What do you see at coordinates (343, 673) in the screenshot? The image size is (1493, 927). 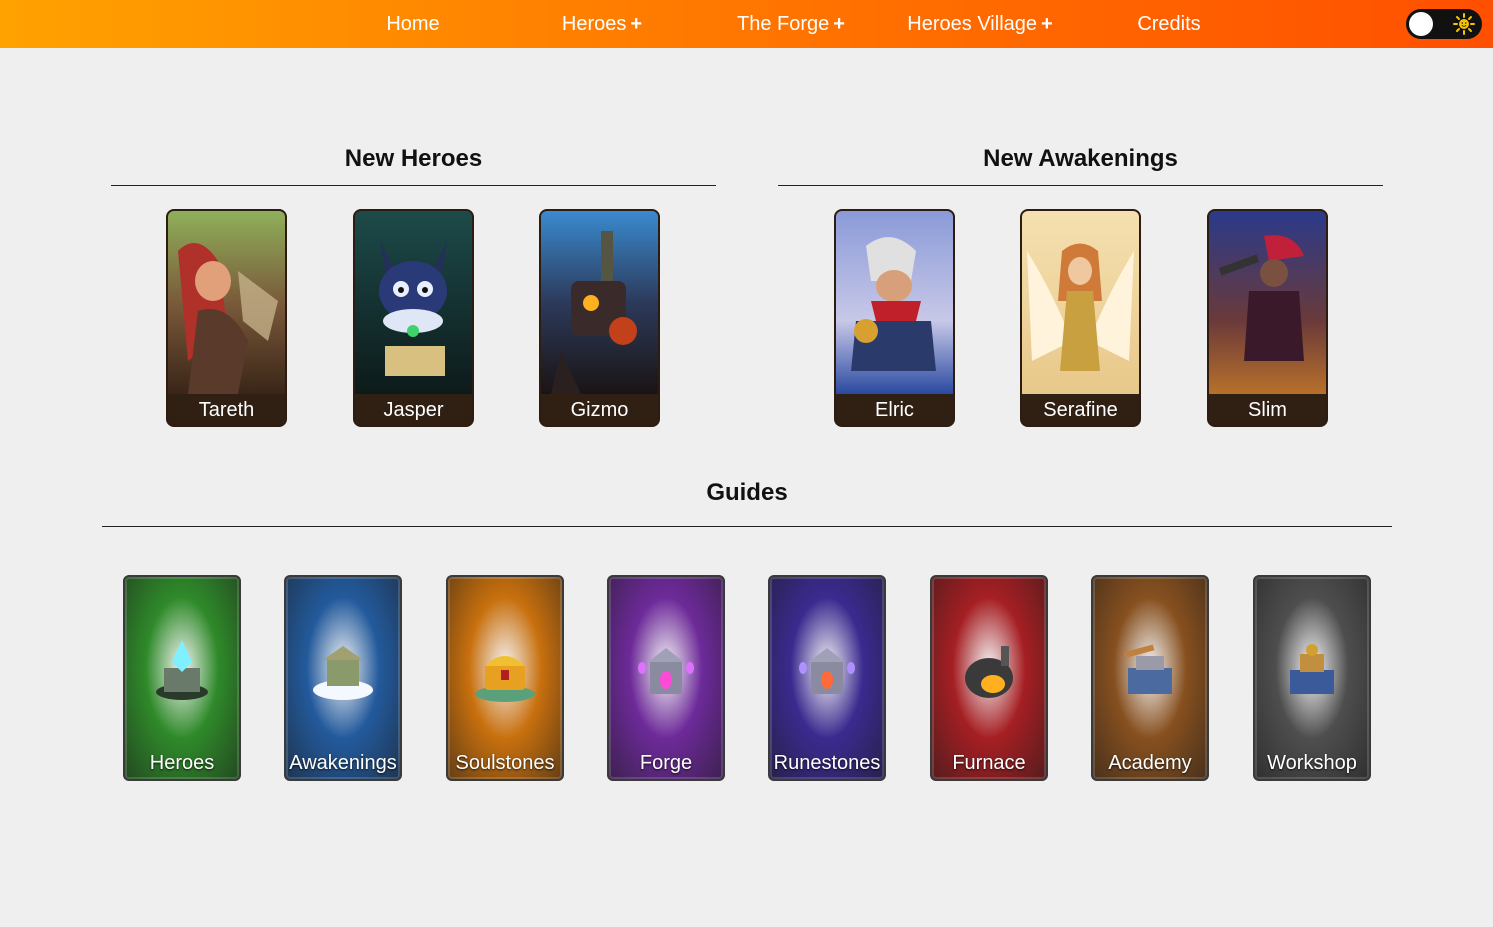 I see `cloud-temple-icon` at bounding box center [343, 673].